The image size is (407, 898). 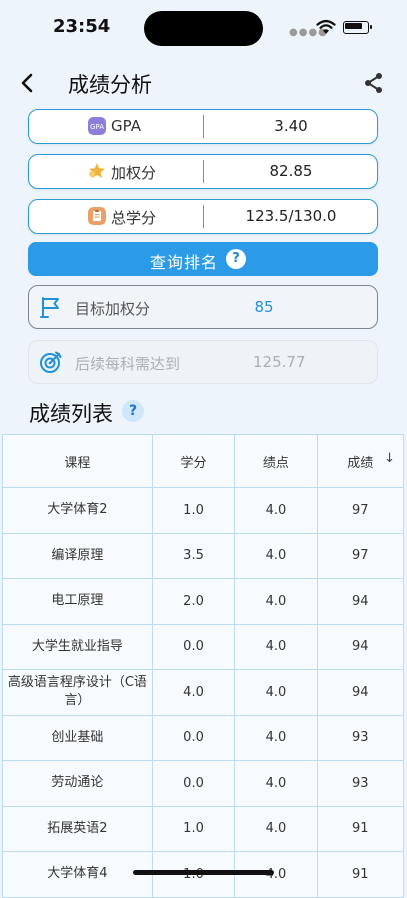 I want to click on back-icon, so click(x=28, y=83).